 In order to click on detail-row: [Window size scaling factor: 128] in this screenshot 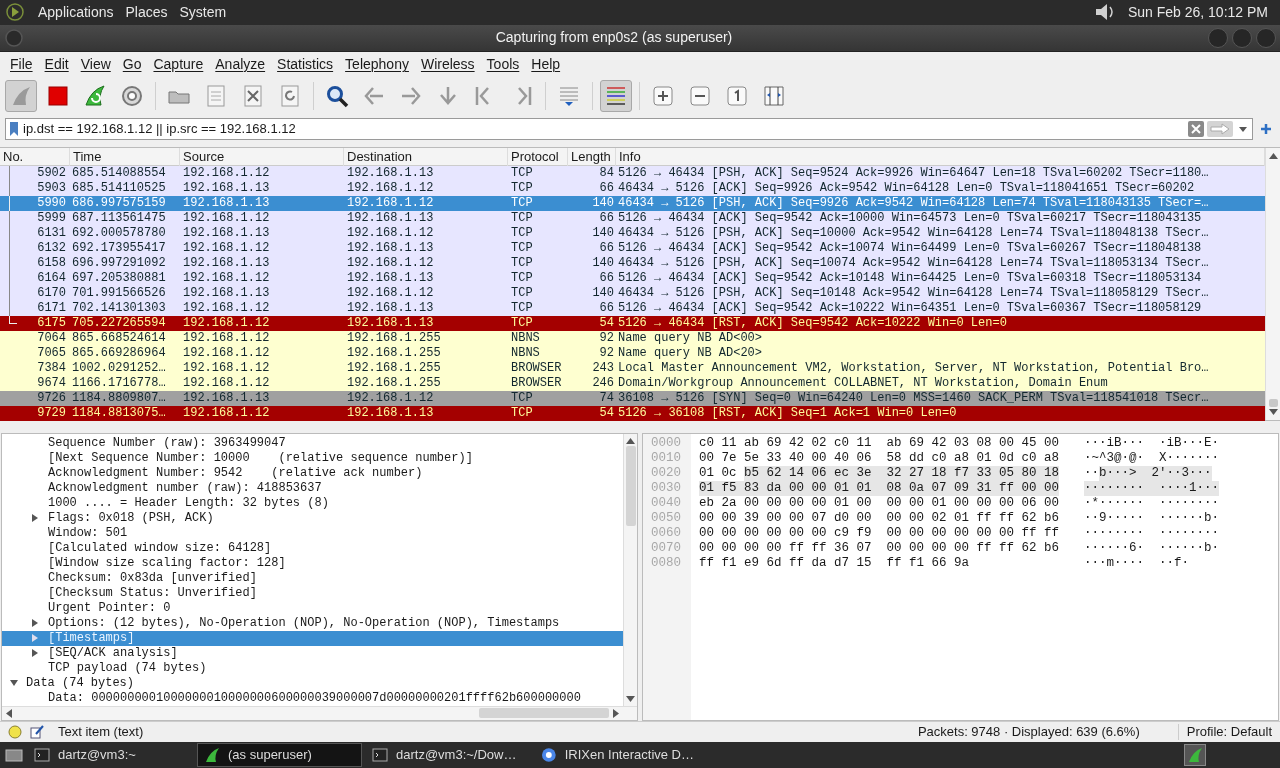, I will do `click(312, 563)`.